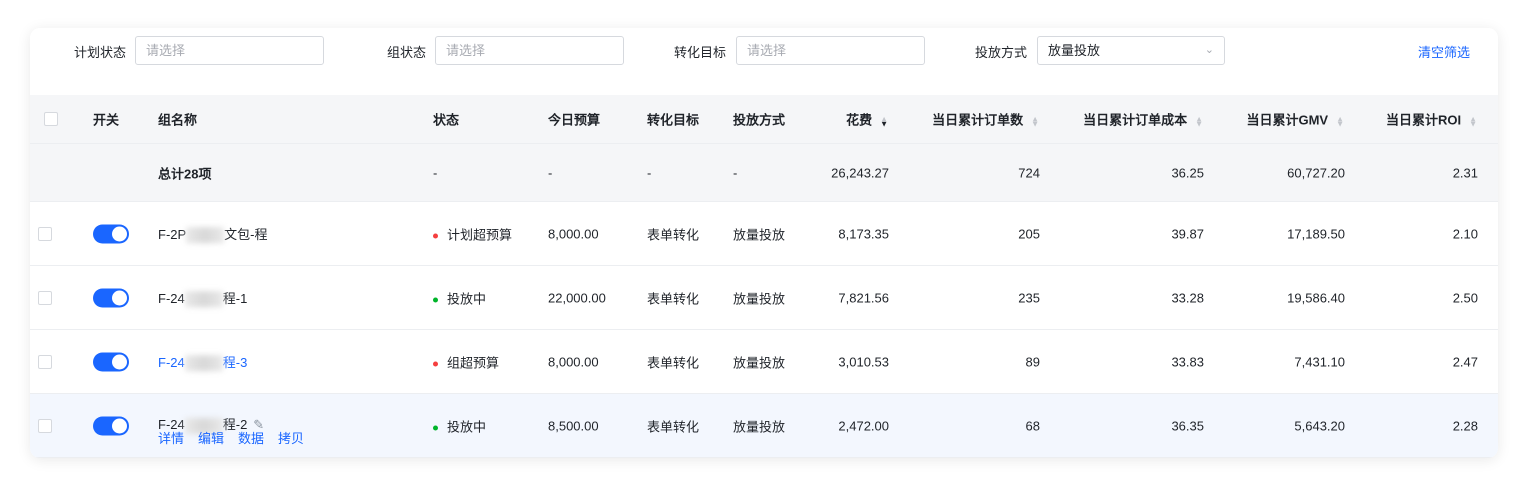  Describe the element at coordinates (1316, 297) in the screenshot. I see `gmv: 19,586.40` at that location.